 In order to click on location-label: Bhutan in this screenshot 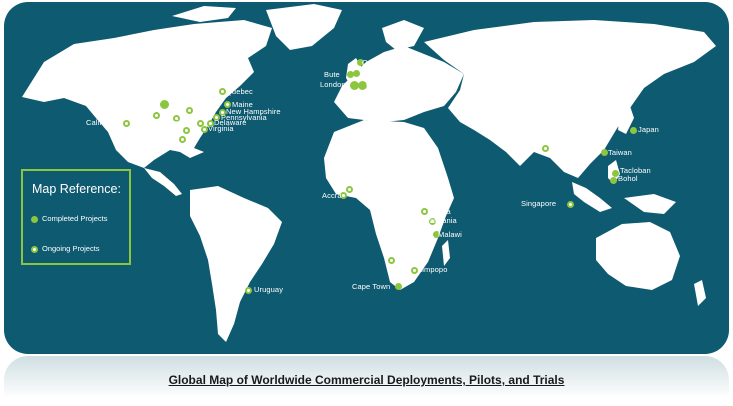, I will do `click(562, 147)`.